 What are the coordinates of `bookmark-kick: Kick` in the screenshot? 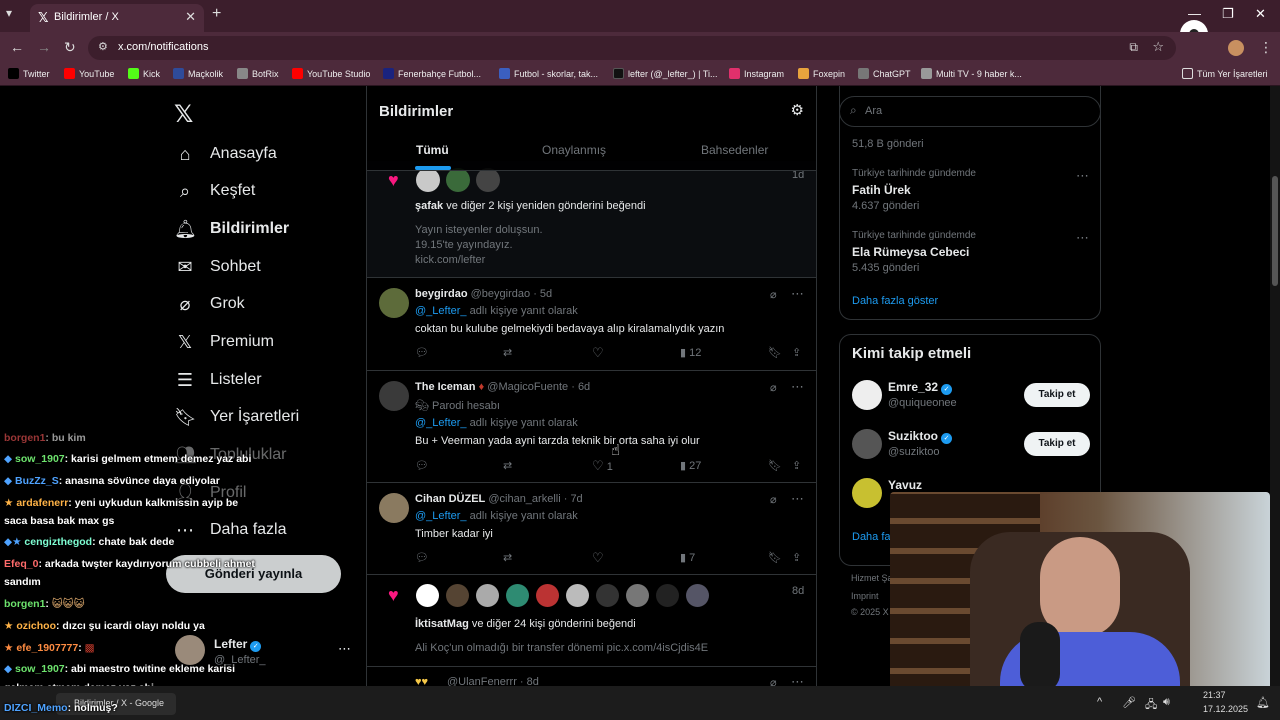 It's located at (144, 73).